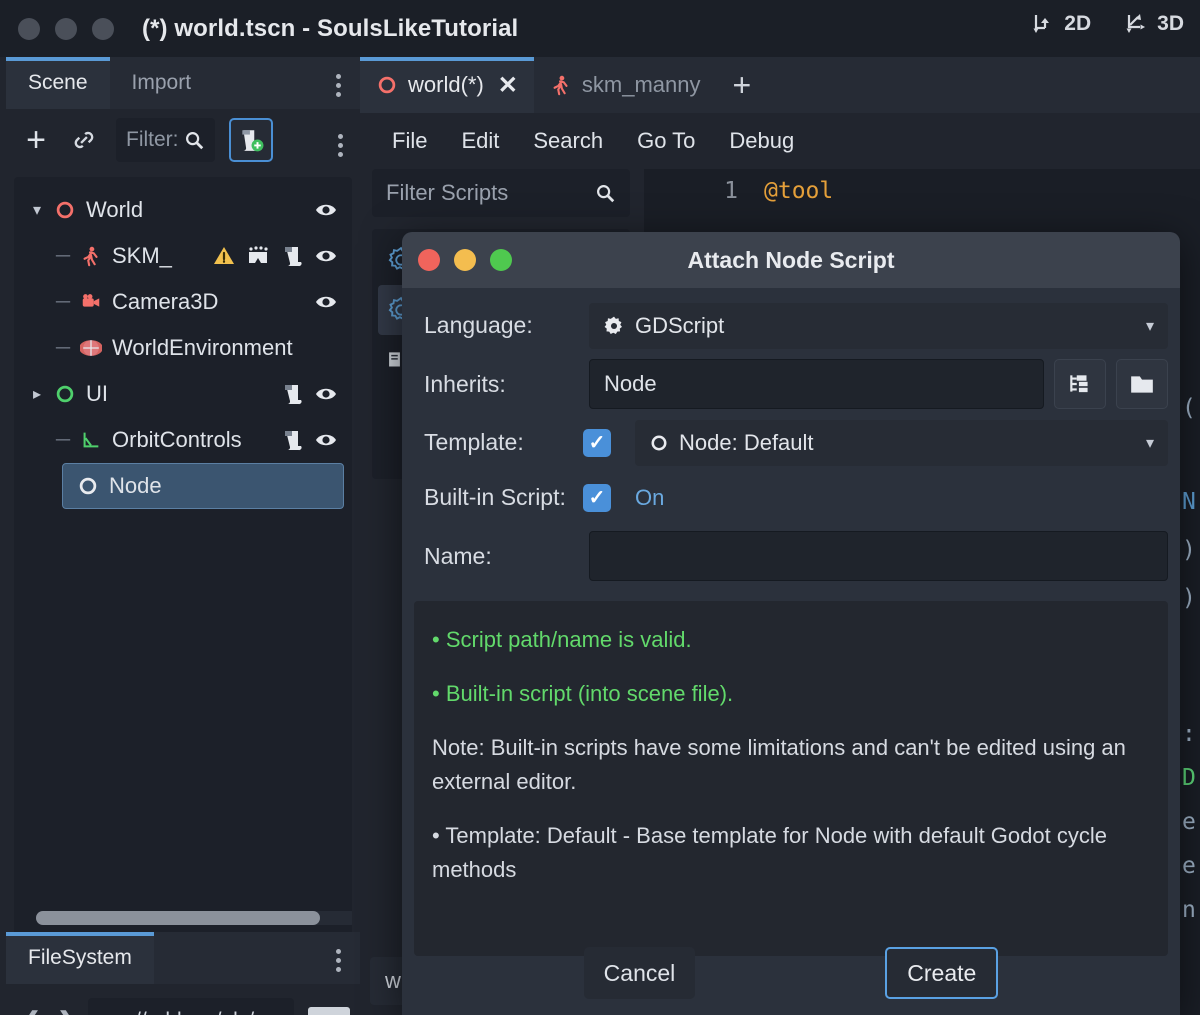 This screenshot has height=1015, width=1200. I want to click on tab-scene: Scene, so click(58, 83).